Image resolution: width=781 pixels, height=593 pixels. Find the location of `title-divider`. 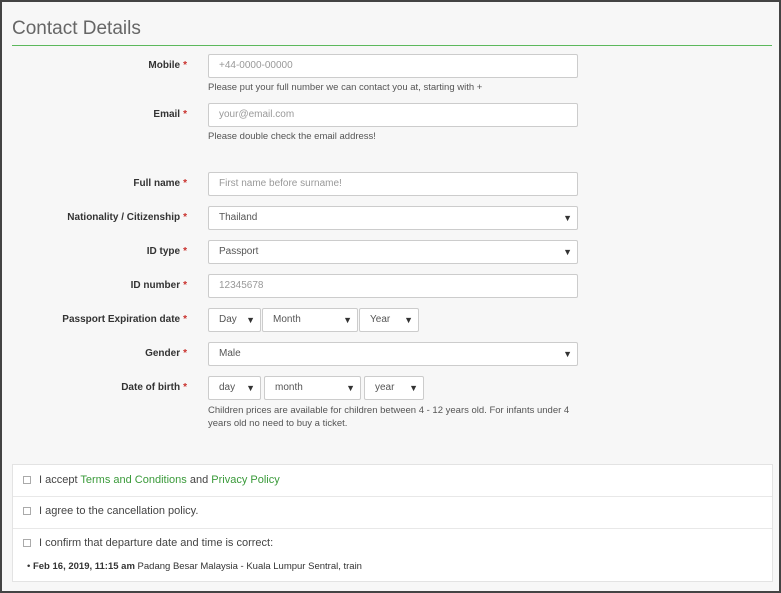

title-divider is located at coordinates (392, 45).